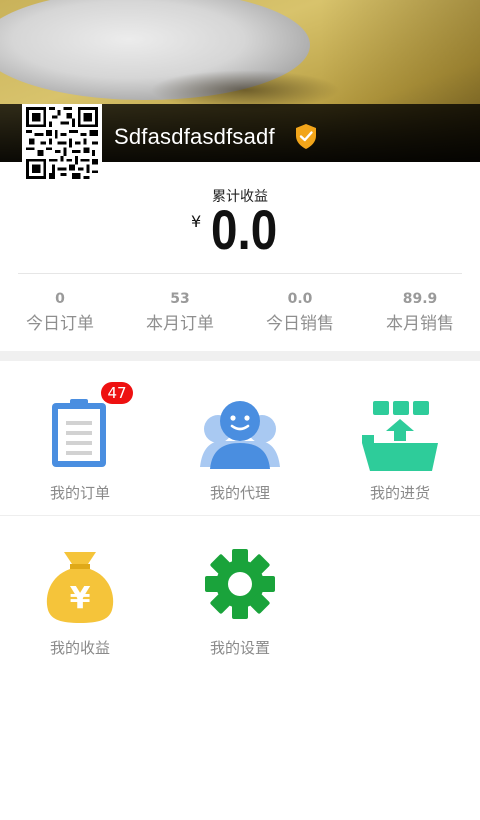 The height and width of the screenshot is (820, 480). Describe the element at coordinates (239, 493) in the screenshot. I see `menu-item-label: 我的代理` at that location.